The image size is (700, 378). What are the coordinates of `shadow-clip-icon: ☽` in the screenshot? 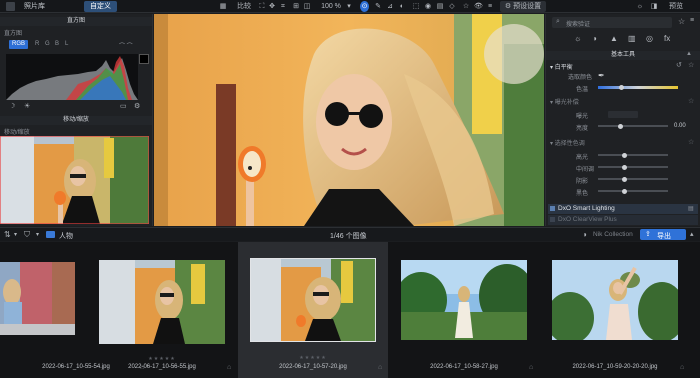 It's located at (12, 106).